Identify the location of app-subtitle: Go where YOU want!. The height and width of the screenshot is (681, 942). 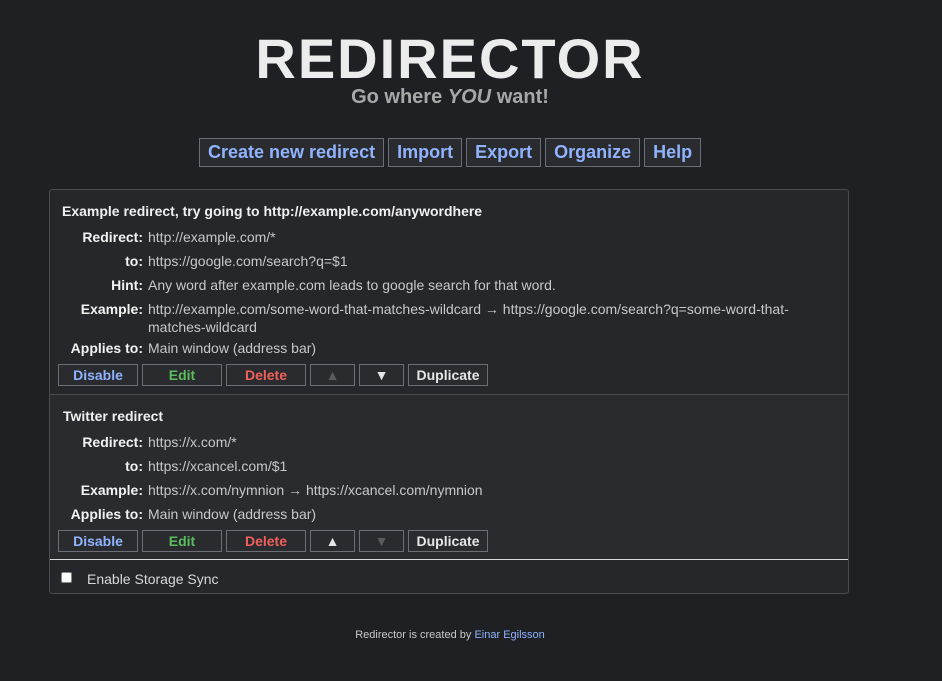
(450, 97).